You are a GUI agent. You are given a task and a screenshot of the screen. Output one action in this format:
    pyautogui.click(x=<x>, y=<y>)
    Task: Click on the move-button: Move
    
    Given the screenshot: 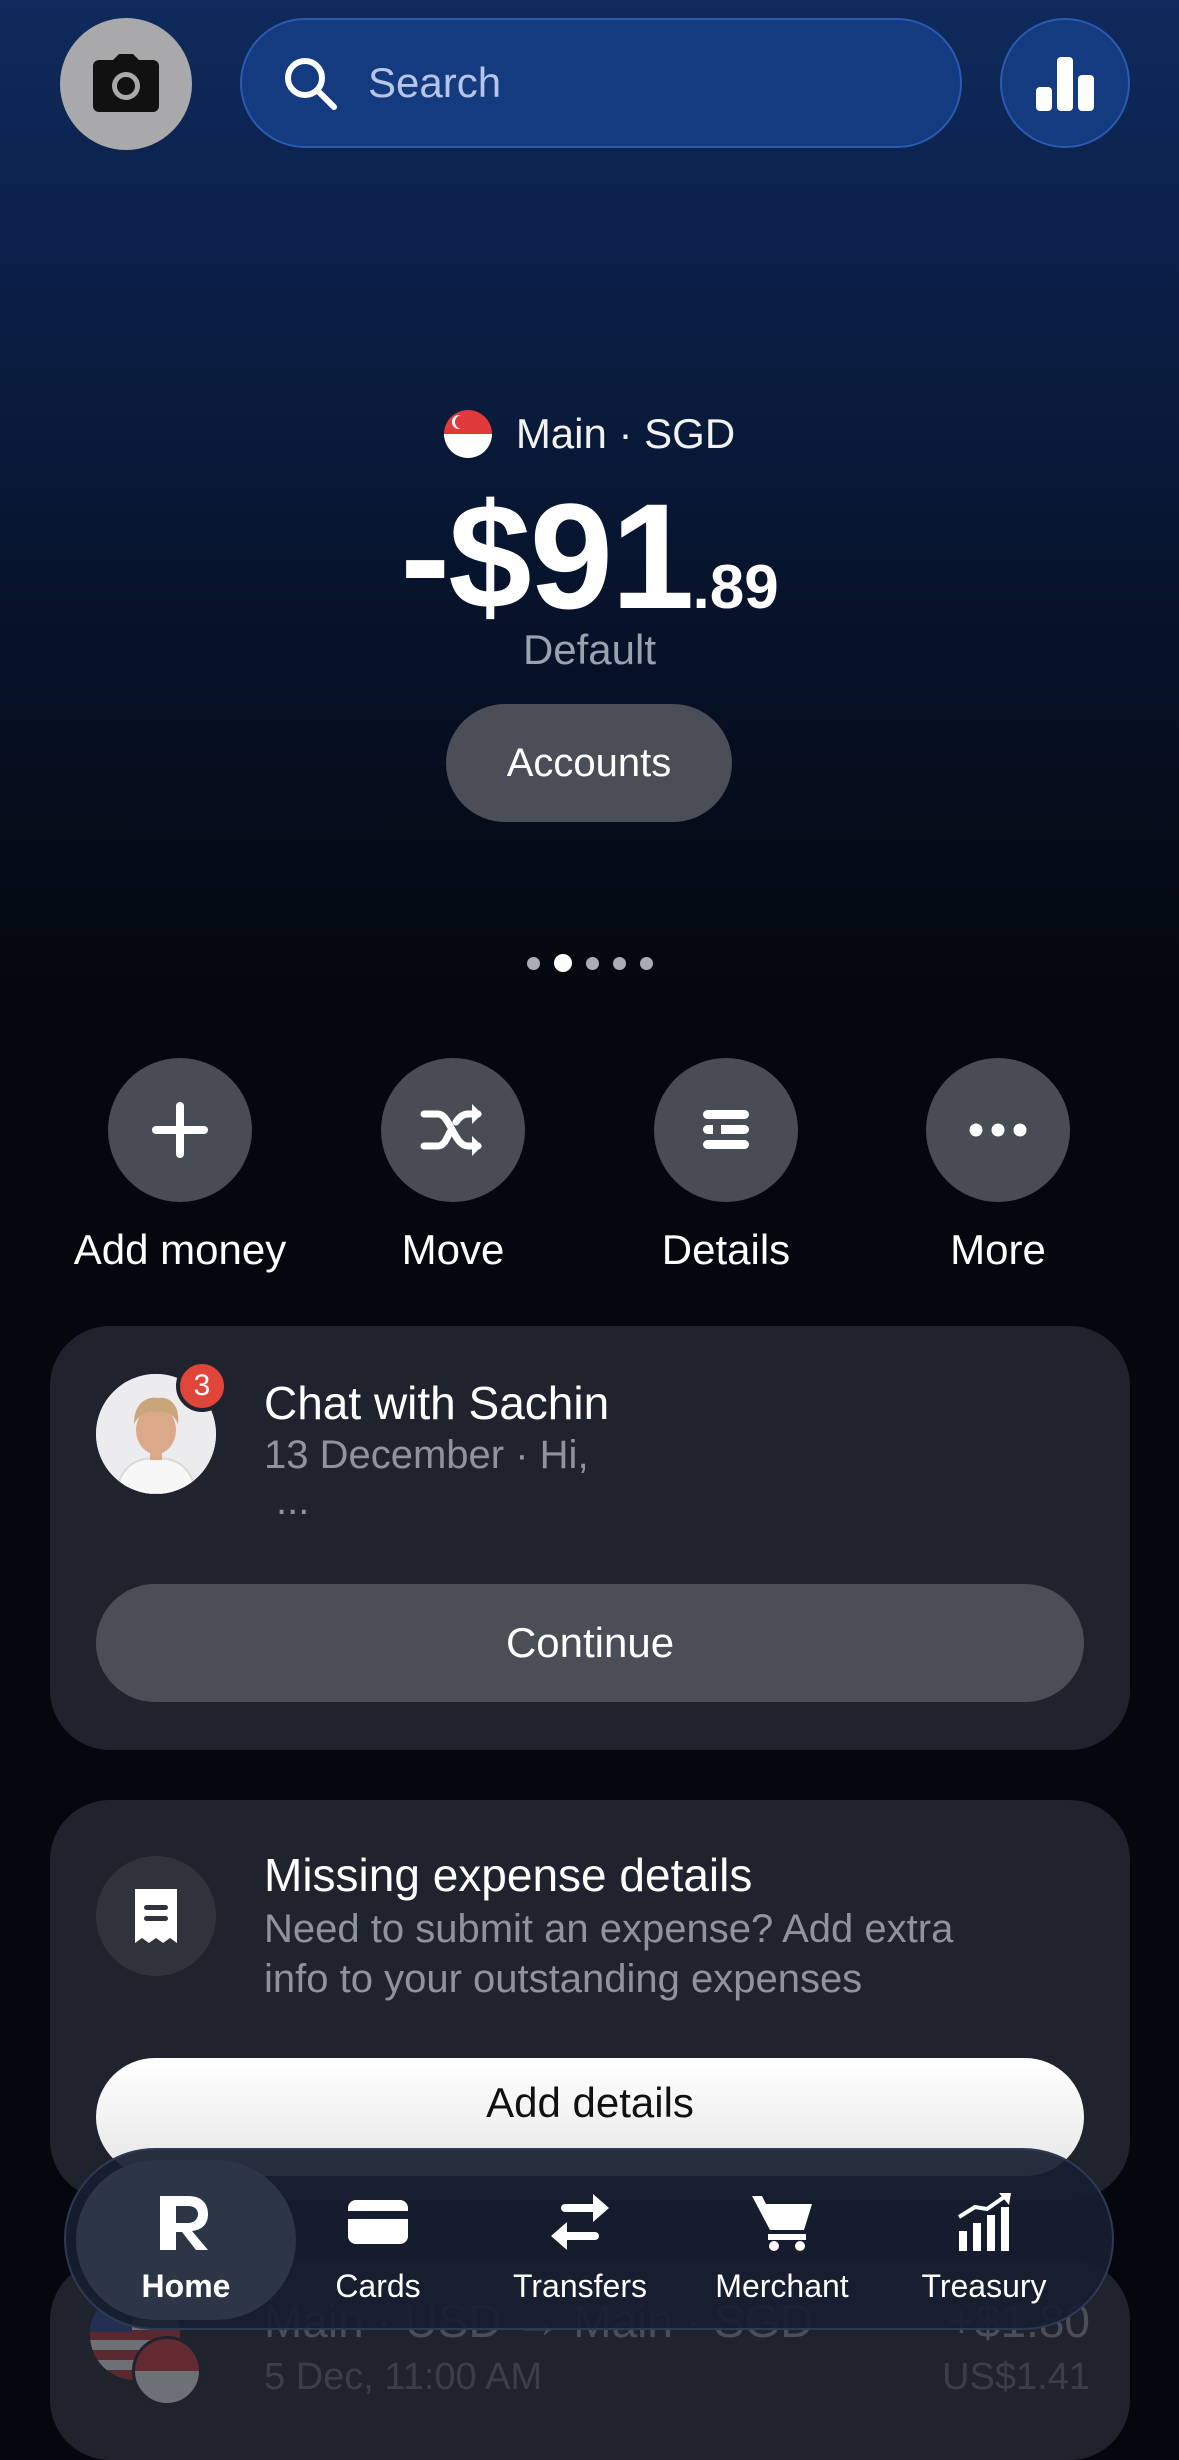 What is the action you would take?
    pyautogui.click(x=453, y=1166)
    